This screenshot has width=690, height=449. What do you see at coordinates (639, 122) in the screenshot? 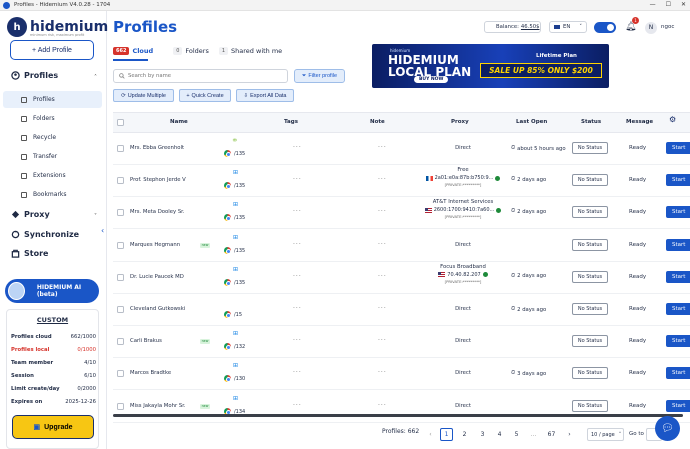
I see `column-header-message: Message` at bounding box center [639, 122].